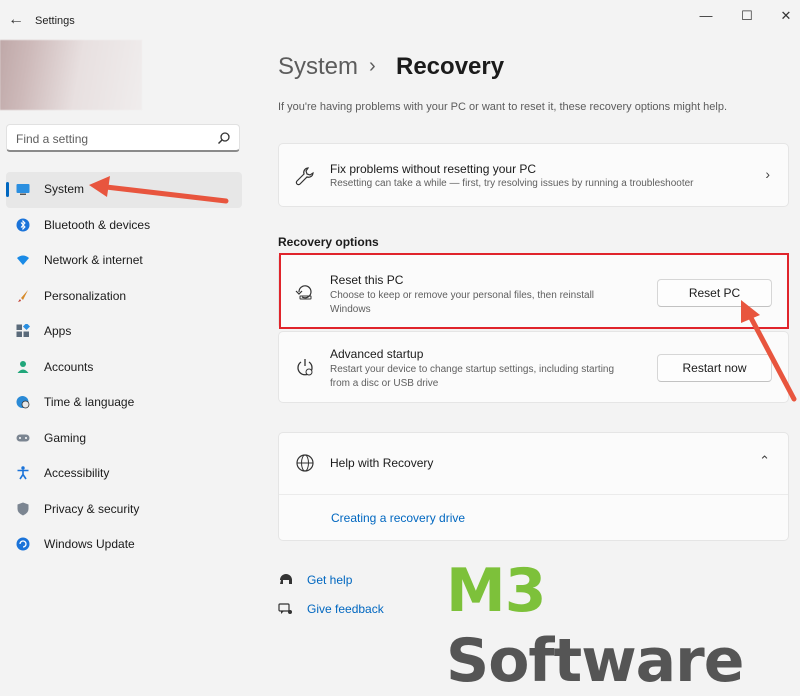 The width and height of the screenshot is (800, 696). Describe the element at coordinates (764, 461) in the screenshot. I see `chevron-up-icon: ⌃` at that location.